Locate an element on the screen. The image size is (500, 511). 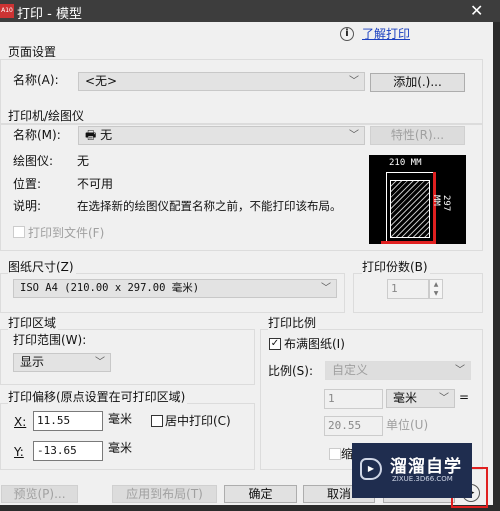
watermark-play-icon: ▶ is located at coordinates (371, 469).